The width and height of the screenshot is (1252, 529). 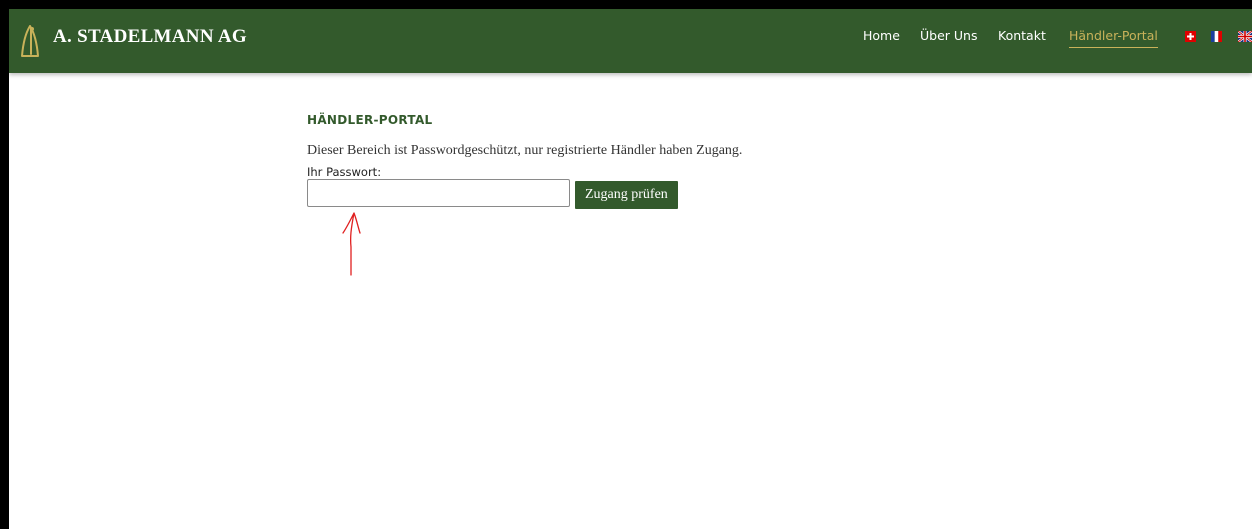 What do you see at coordinates (1245, 36) in the screenshot?
I see `uk-flag-icon` at bounding box center [1245, 36].